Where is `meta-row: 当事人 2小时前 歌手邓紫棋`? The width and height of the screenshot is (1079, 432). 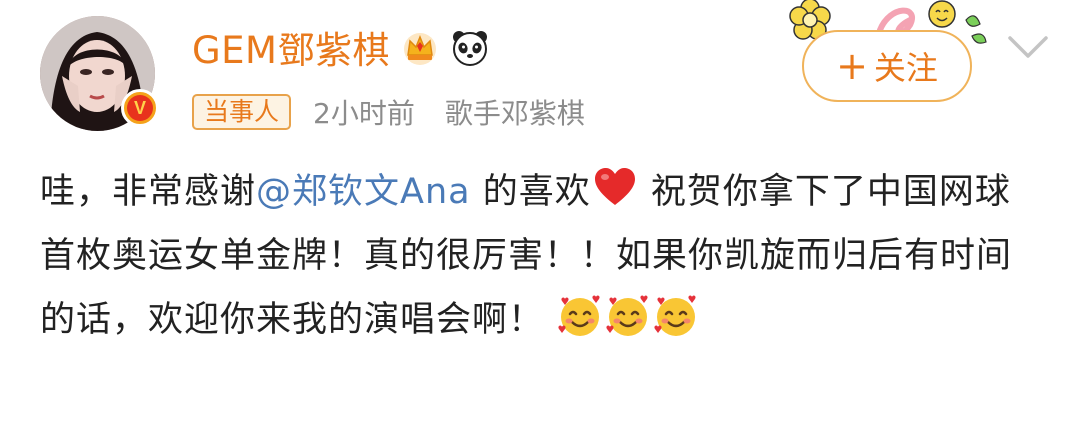
meta-row: 当事人 2小时前 歌手邓紫棋 is located at coordinates (388, 112).